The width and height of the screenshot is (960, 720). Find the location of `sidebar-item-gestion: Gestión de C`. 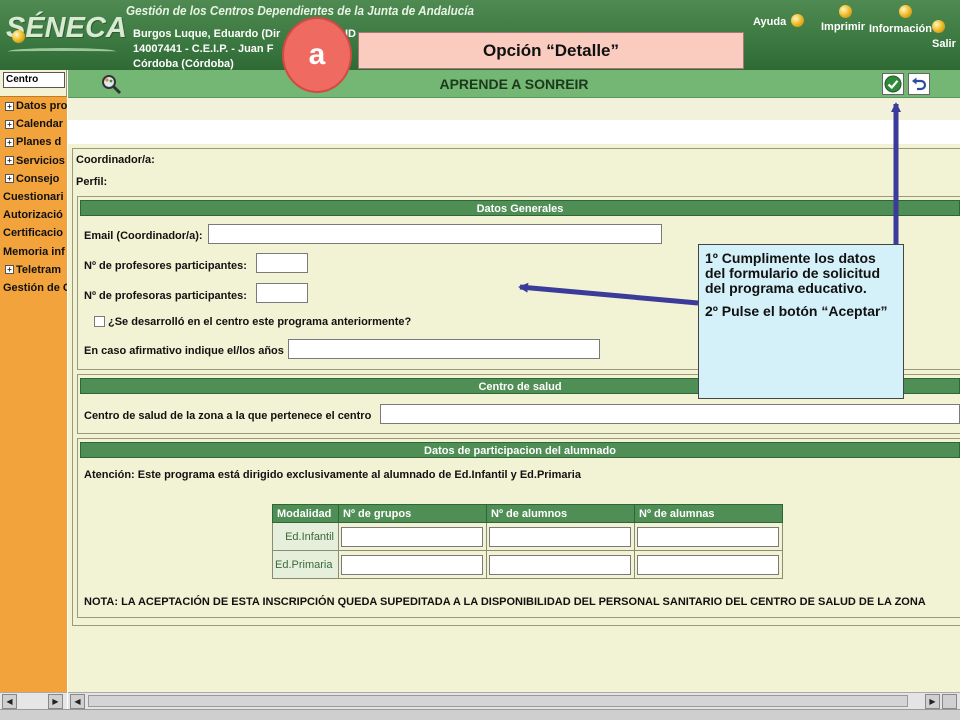

sidebar-item-gestion: Gestión de C is located at coordinates (33, 288).